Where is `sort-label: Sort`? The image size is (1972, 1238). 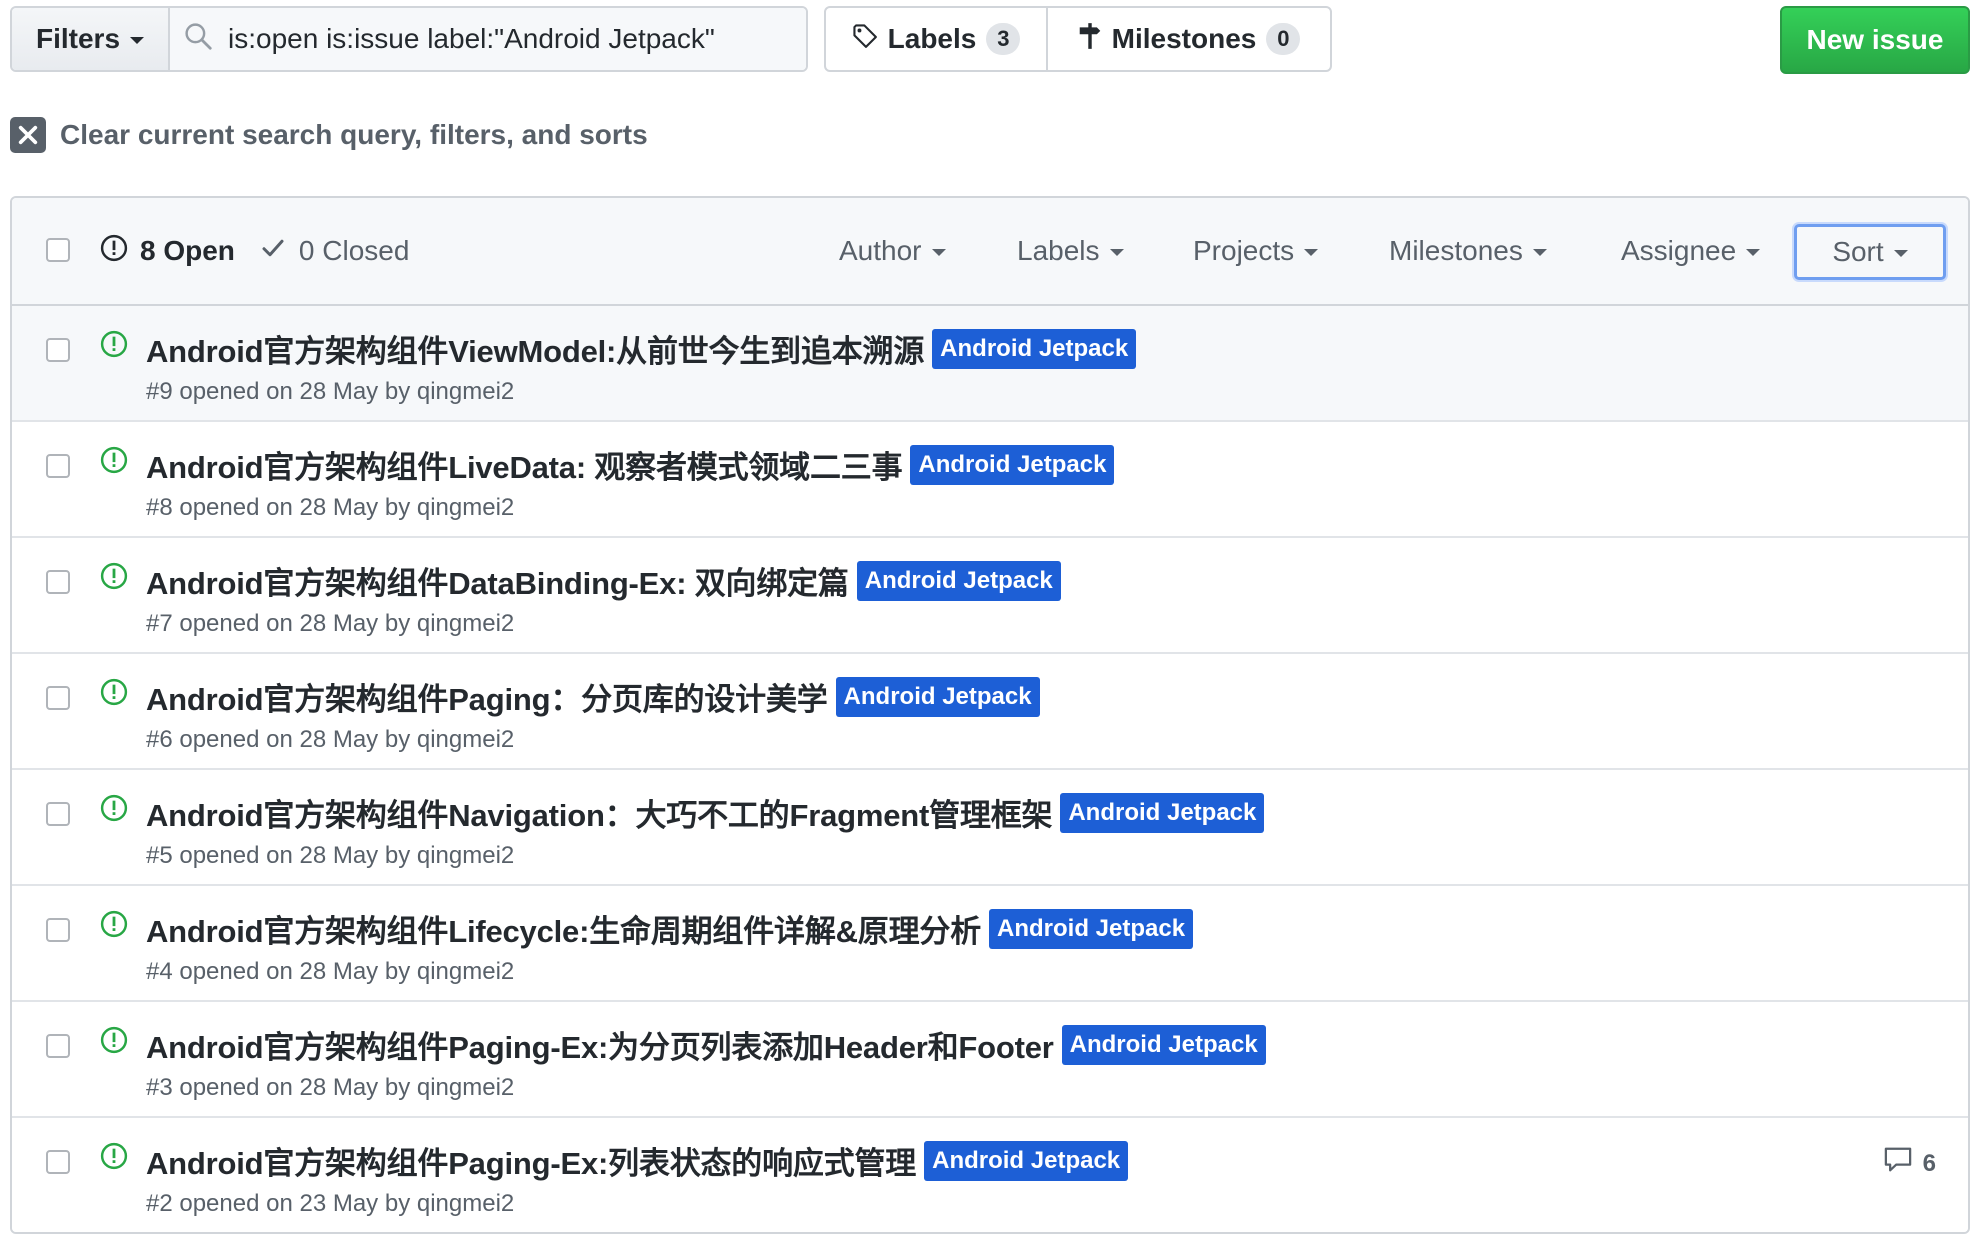 sort-label: Sort is located at coordinates (1858, 251).